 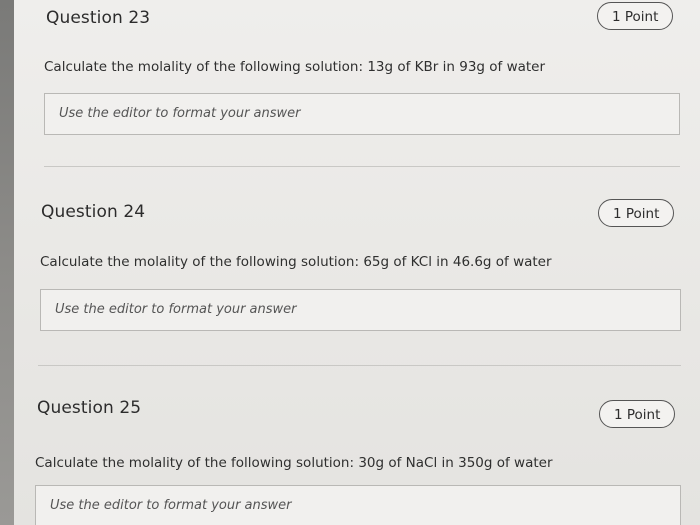 I want to click on page-edge, so click(x=7, y=262).